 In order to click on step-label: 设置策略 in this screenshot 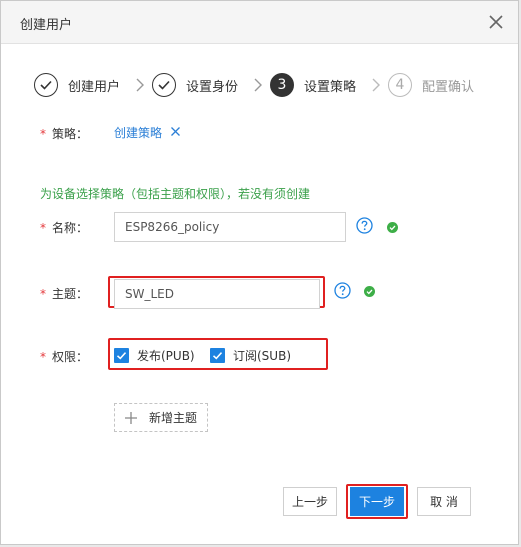, I will do `click(330, 87)`.